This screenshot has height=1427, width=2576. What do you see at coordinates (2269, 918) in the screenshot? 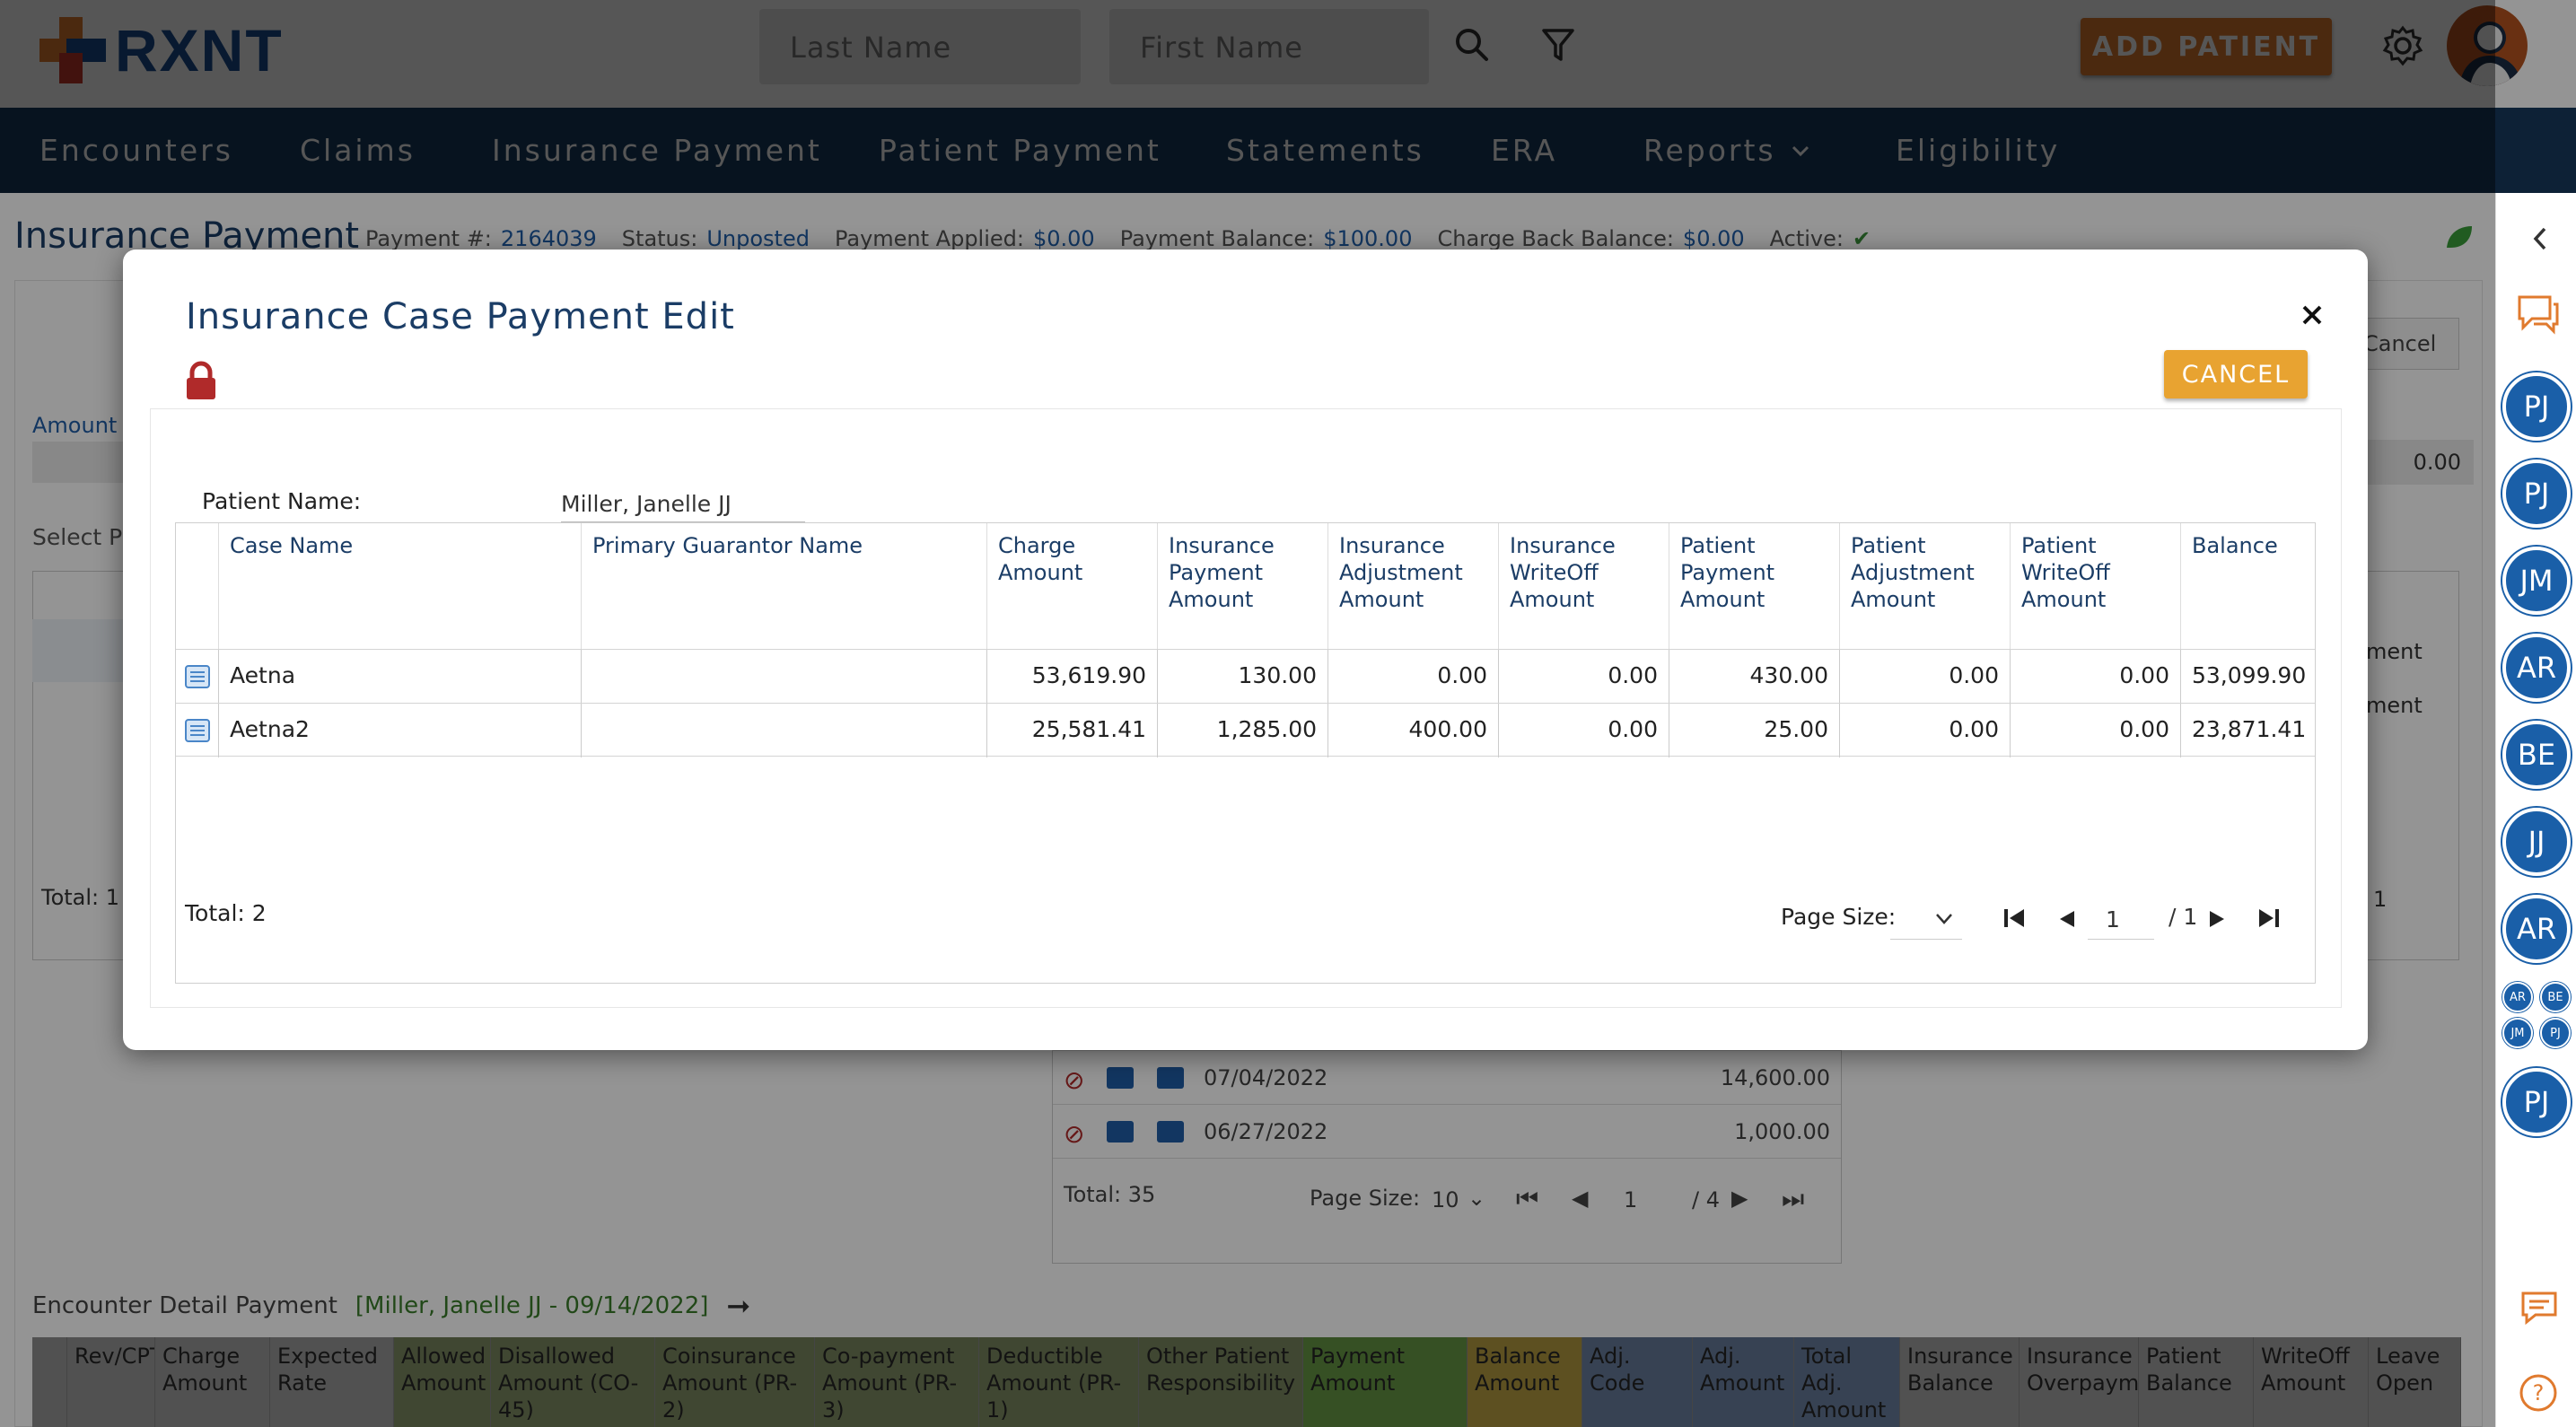
I see `last-page-icon` at bounding box center [2269, 918].